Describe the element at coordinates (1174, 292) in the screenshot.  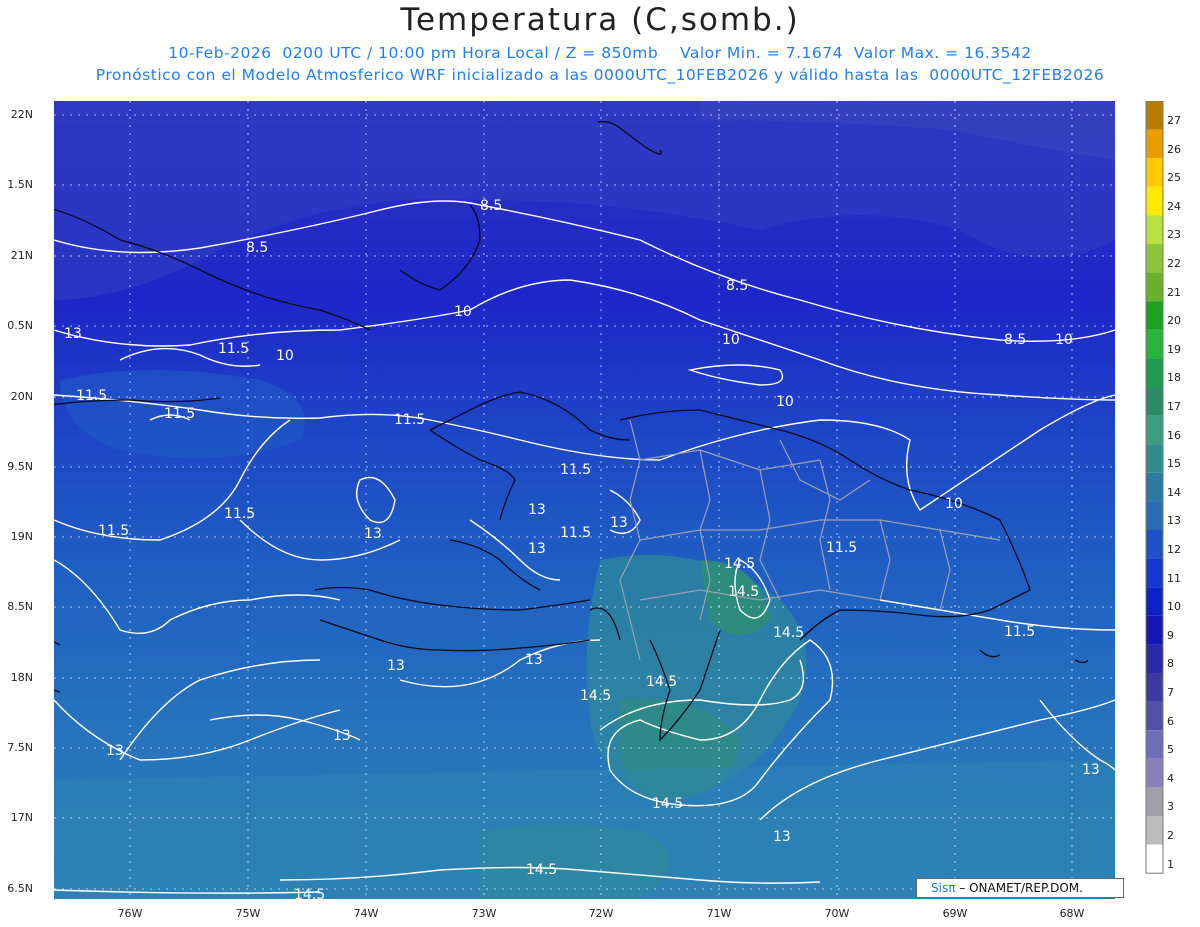
I see `colorbar-label: 21` at that location.